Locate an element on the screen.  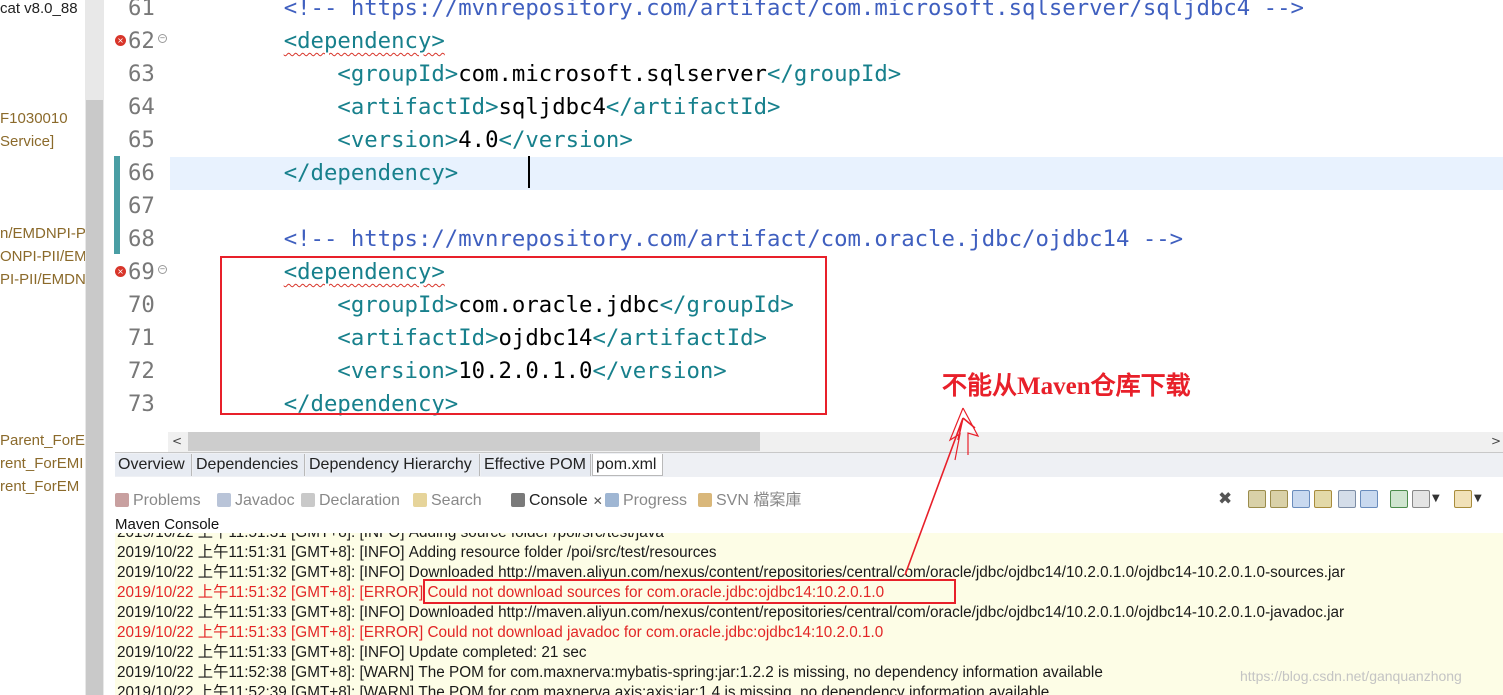
console-icon is located at coordinates (518, 500).